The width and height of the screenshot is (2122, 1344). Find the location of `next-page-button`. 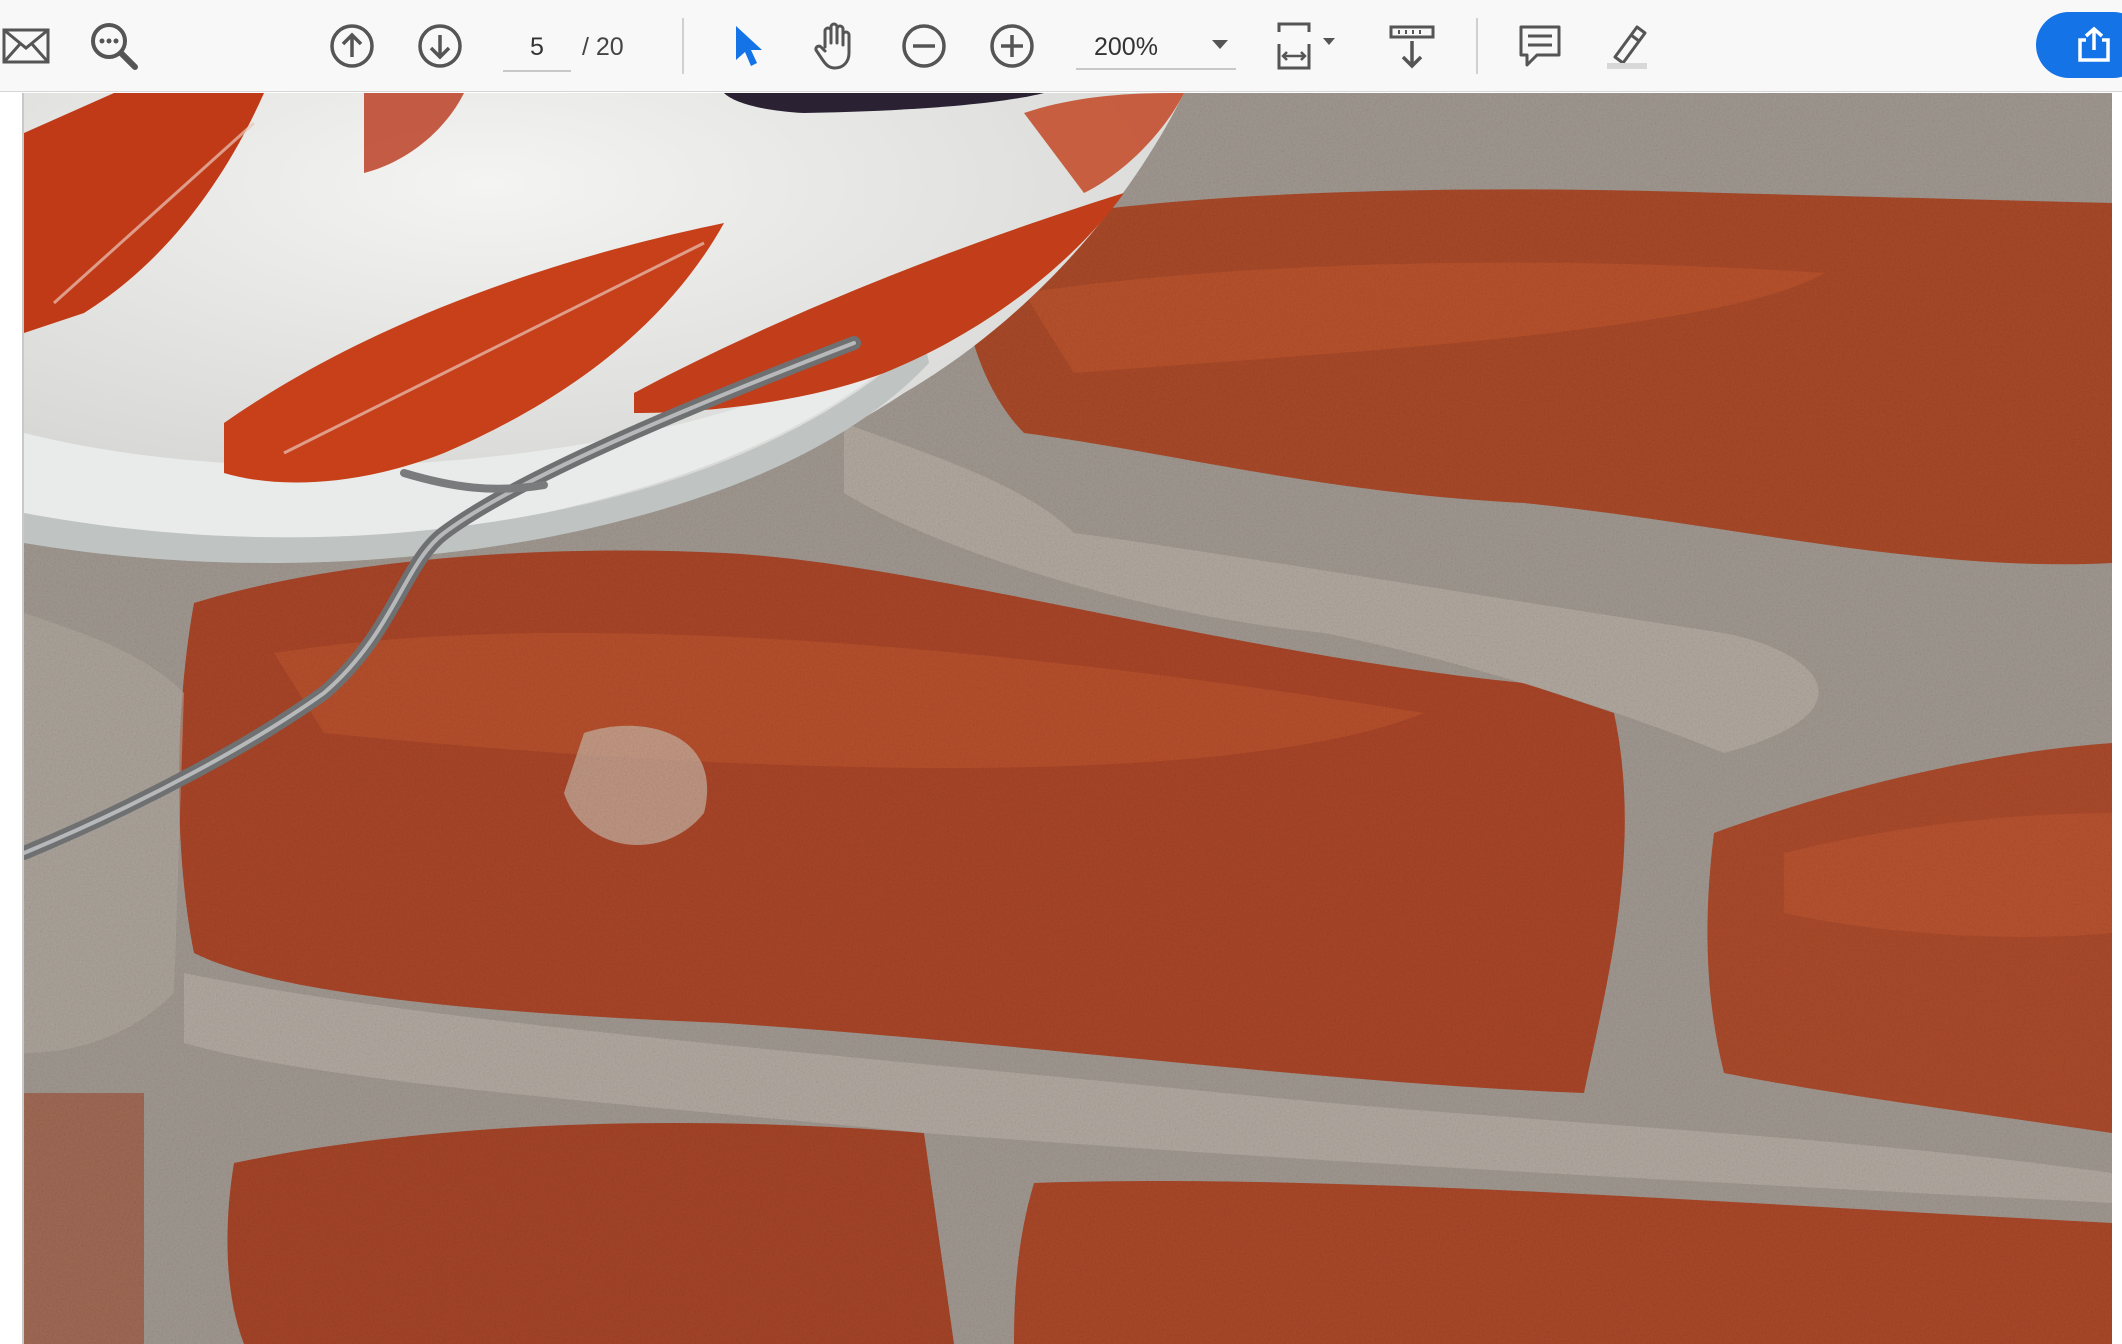

next-page-button is located at coordinates (440, 46).